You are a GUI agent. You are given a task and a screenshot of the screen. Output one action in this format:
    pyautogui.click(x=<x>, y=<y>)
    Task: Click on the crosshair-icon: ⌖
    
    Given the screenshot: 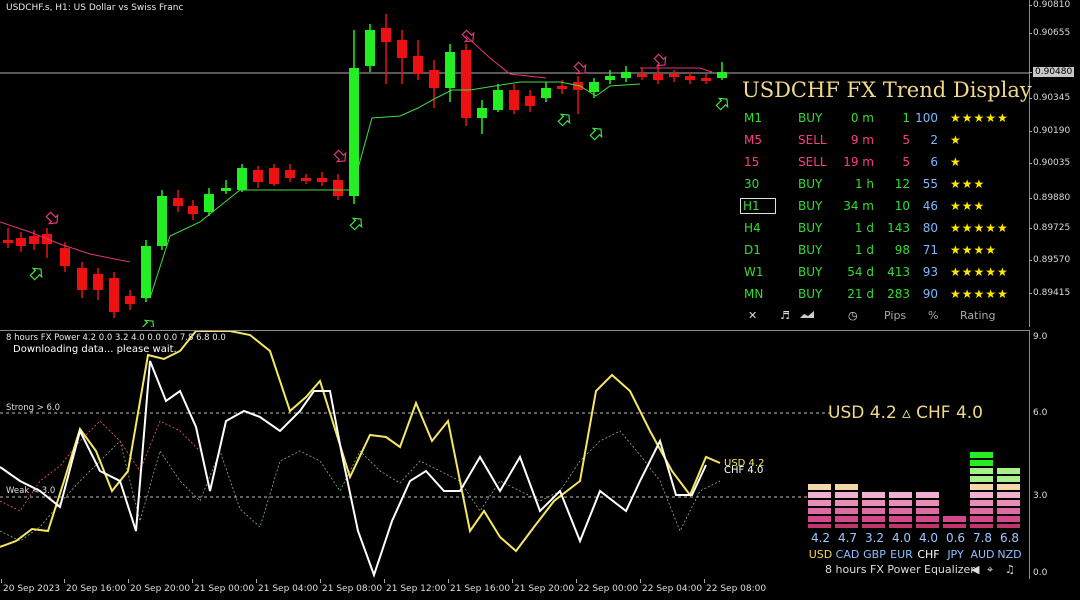 What is the action you would take?
    pyautogui.click(x=990, y=570)
    